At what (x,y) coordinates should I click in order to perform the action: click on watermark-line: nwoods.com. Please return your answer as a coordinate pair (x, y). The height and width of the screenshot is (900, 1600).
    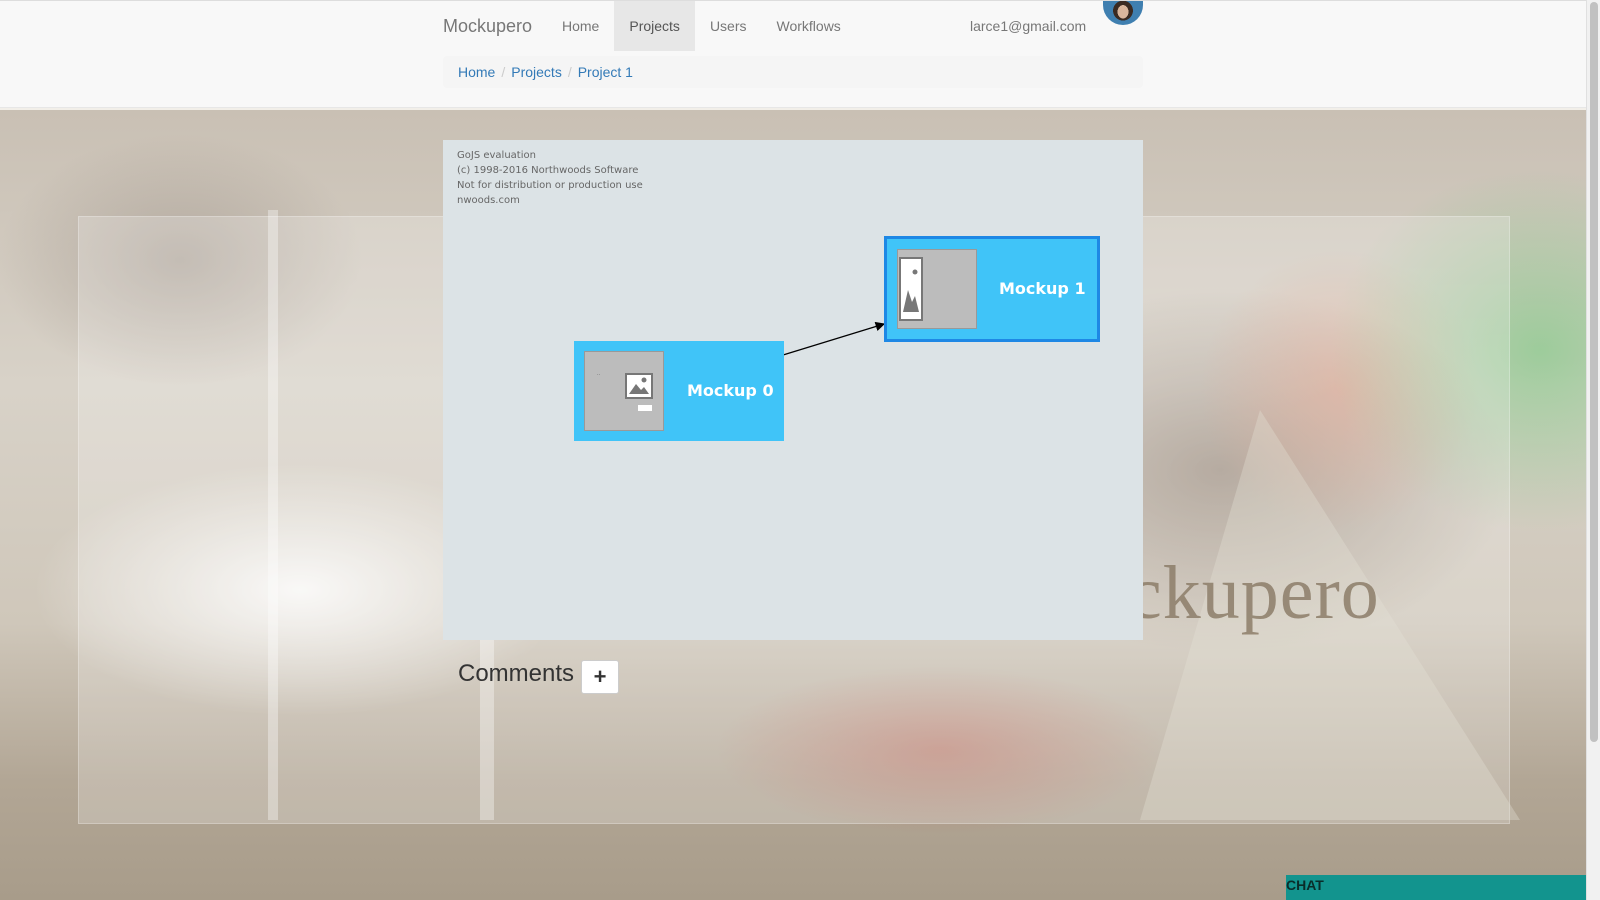
    Looking at the image, I should click on (488, 200).